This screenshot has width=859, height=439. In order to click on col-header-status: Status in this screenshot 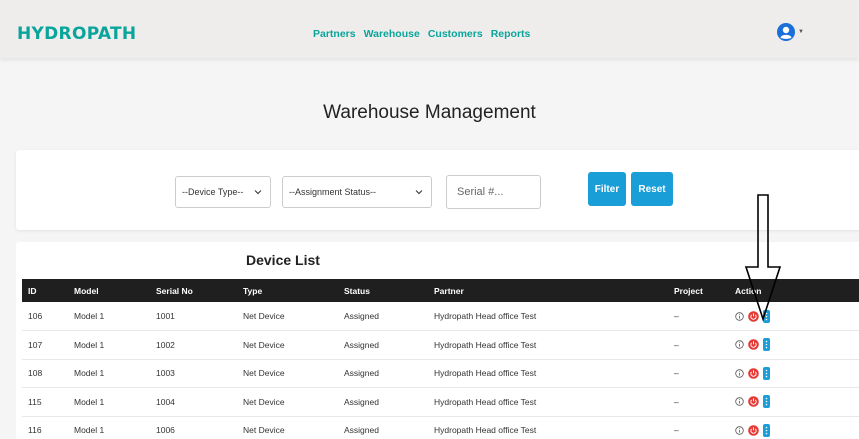, I will do `click(357, 290)`.